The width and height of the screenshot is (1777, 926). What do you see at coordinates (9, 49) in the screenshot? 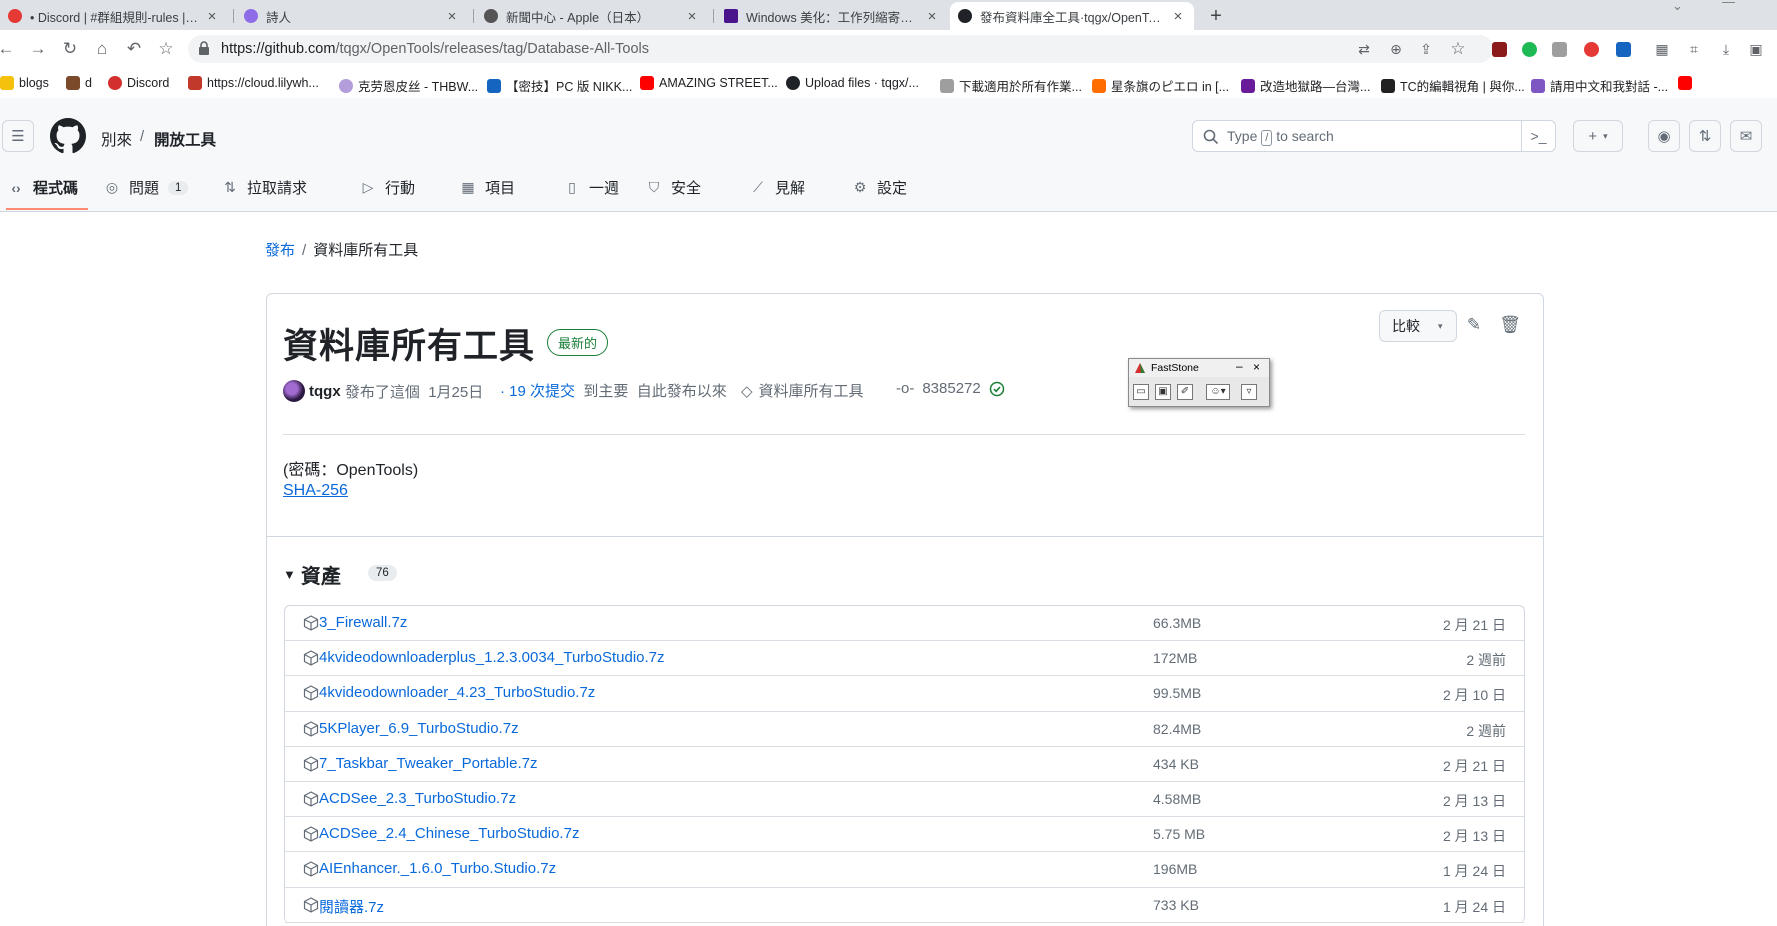
I see `back-icon: ←` at bounding box center [9, 49].